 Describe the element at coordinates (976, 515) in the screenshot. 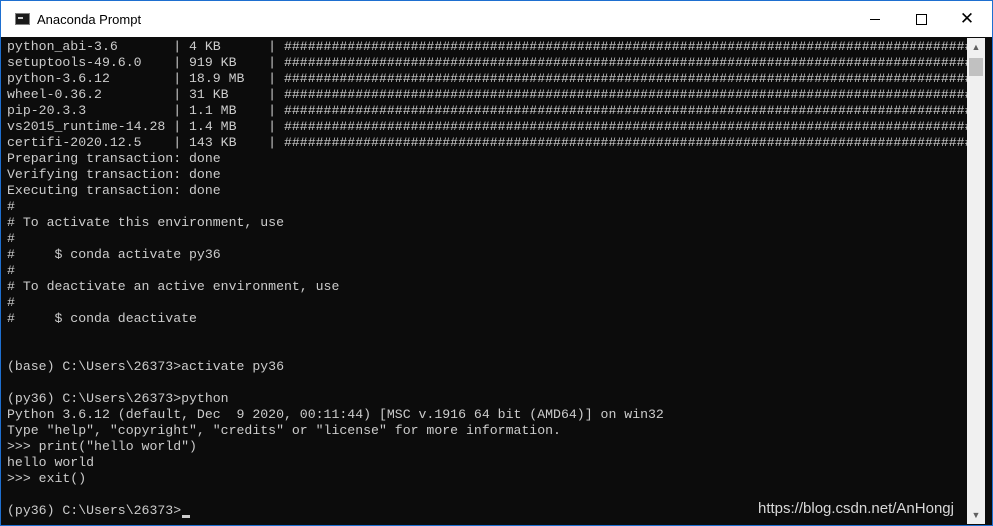

I see `arrow-down-icon: ▼` at that location.